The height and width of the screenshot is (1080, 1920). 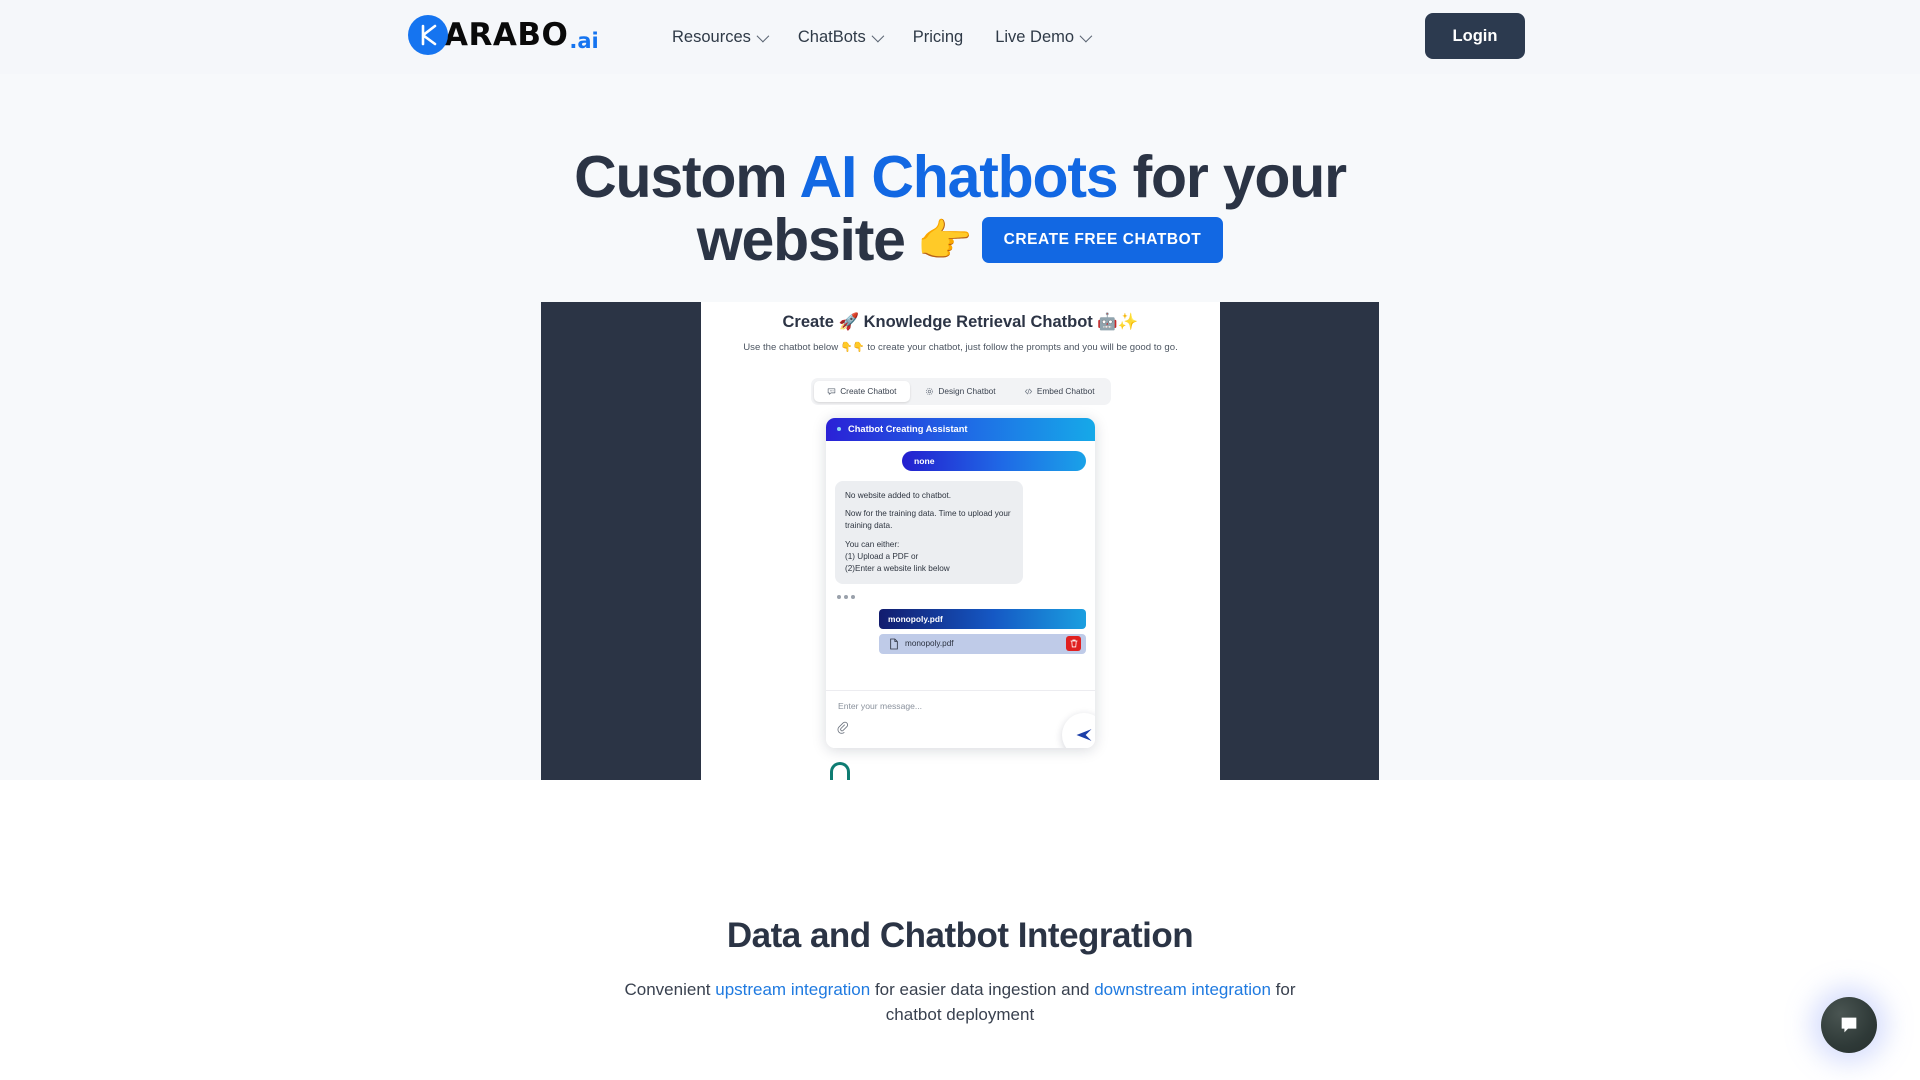 I want to click on nav-label-resources: Resources, so click(x=711, y=36).